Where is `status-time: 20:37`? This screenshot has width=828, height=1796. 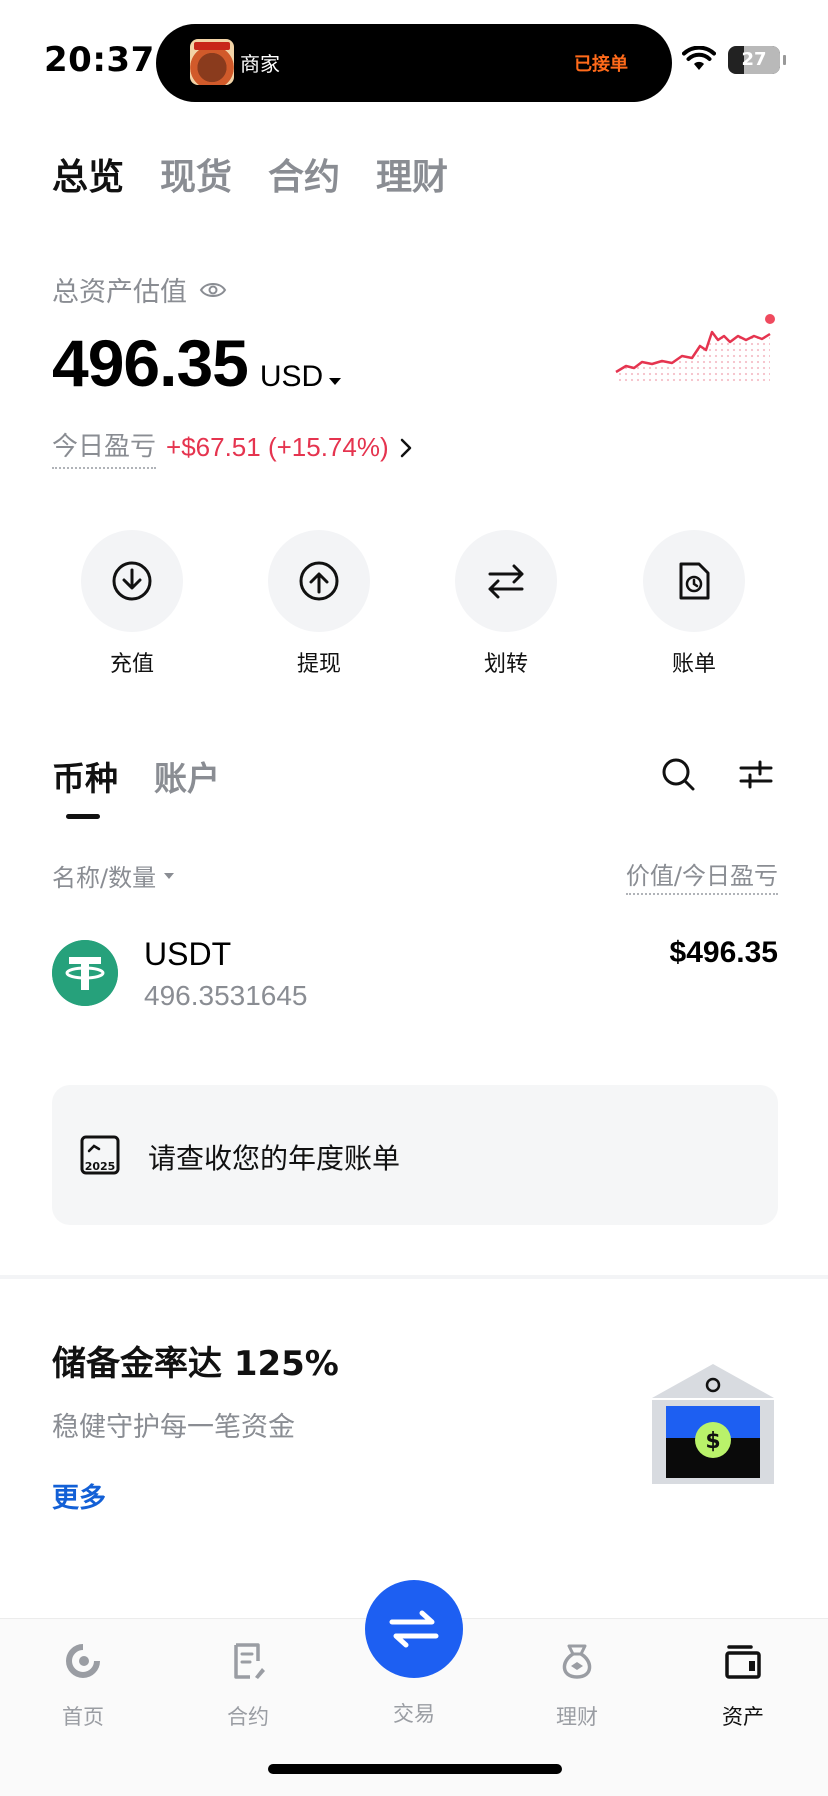 status-time: 20:37 is located at coordinates (99, 60).